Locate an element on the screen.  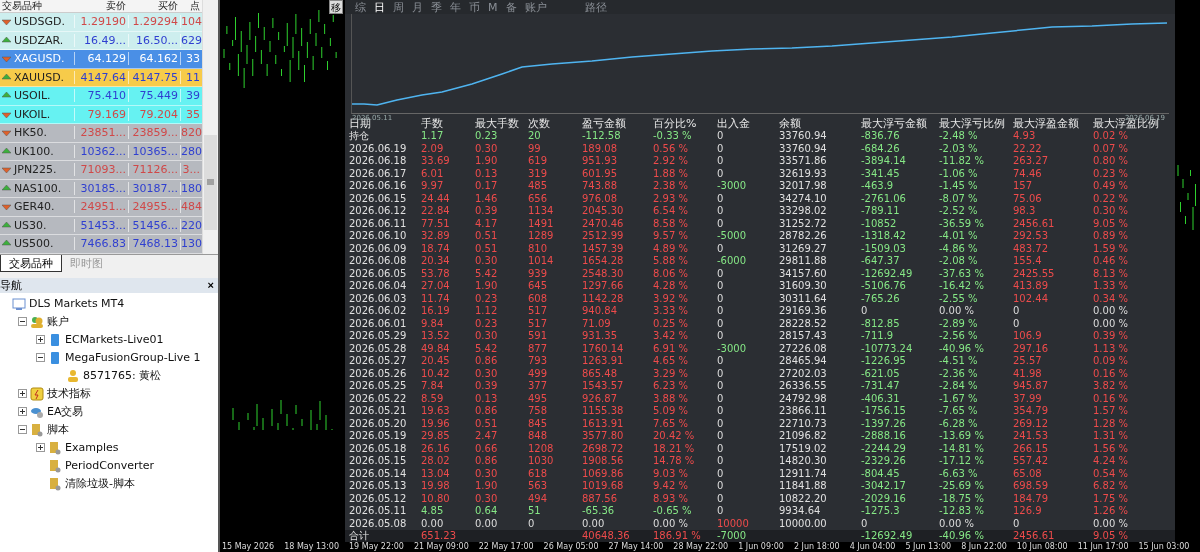
max-float-loss-ratio-cell-text: -1.06 % is located at coordinates (959, 173).